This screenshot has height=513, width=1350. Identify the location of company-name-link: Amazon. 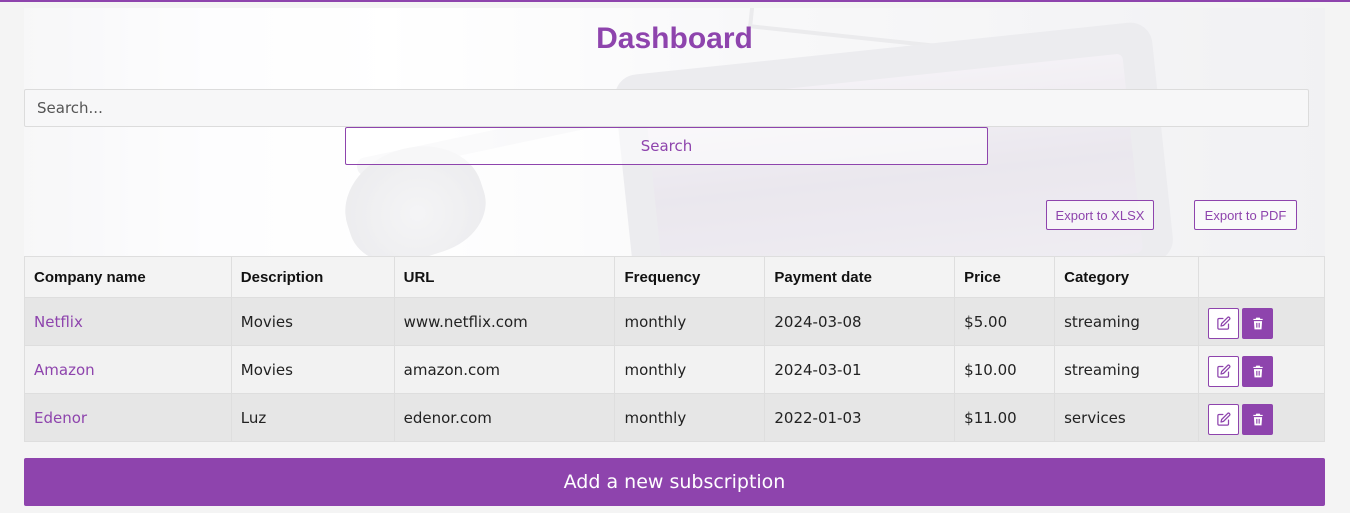
(128, 369).